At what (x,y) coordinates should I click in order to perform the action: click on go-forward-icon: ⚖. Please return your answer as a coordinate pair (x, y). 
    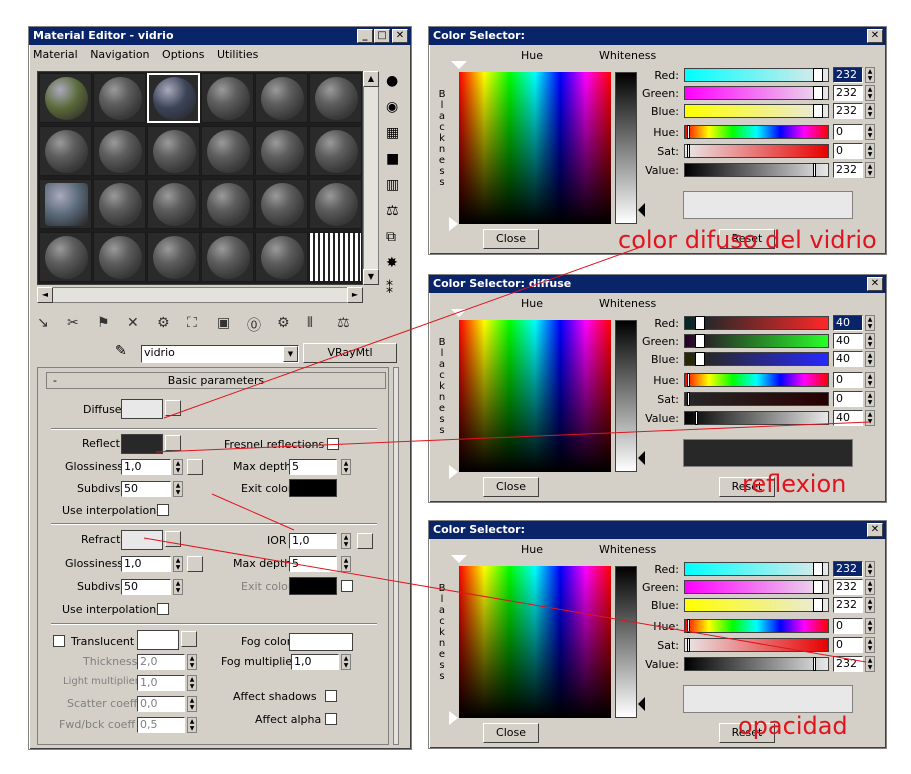
    Looking at the image, I should click on (343, 323).